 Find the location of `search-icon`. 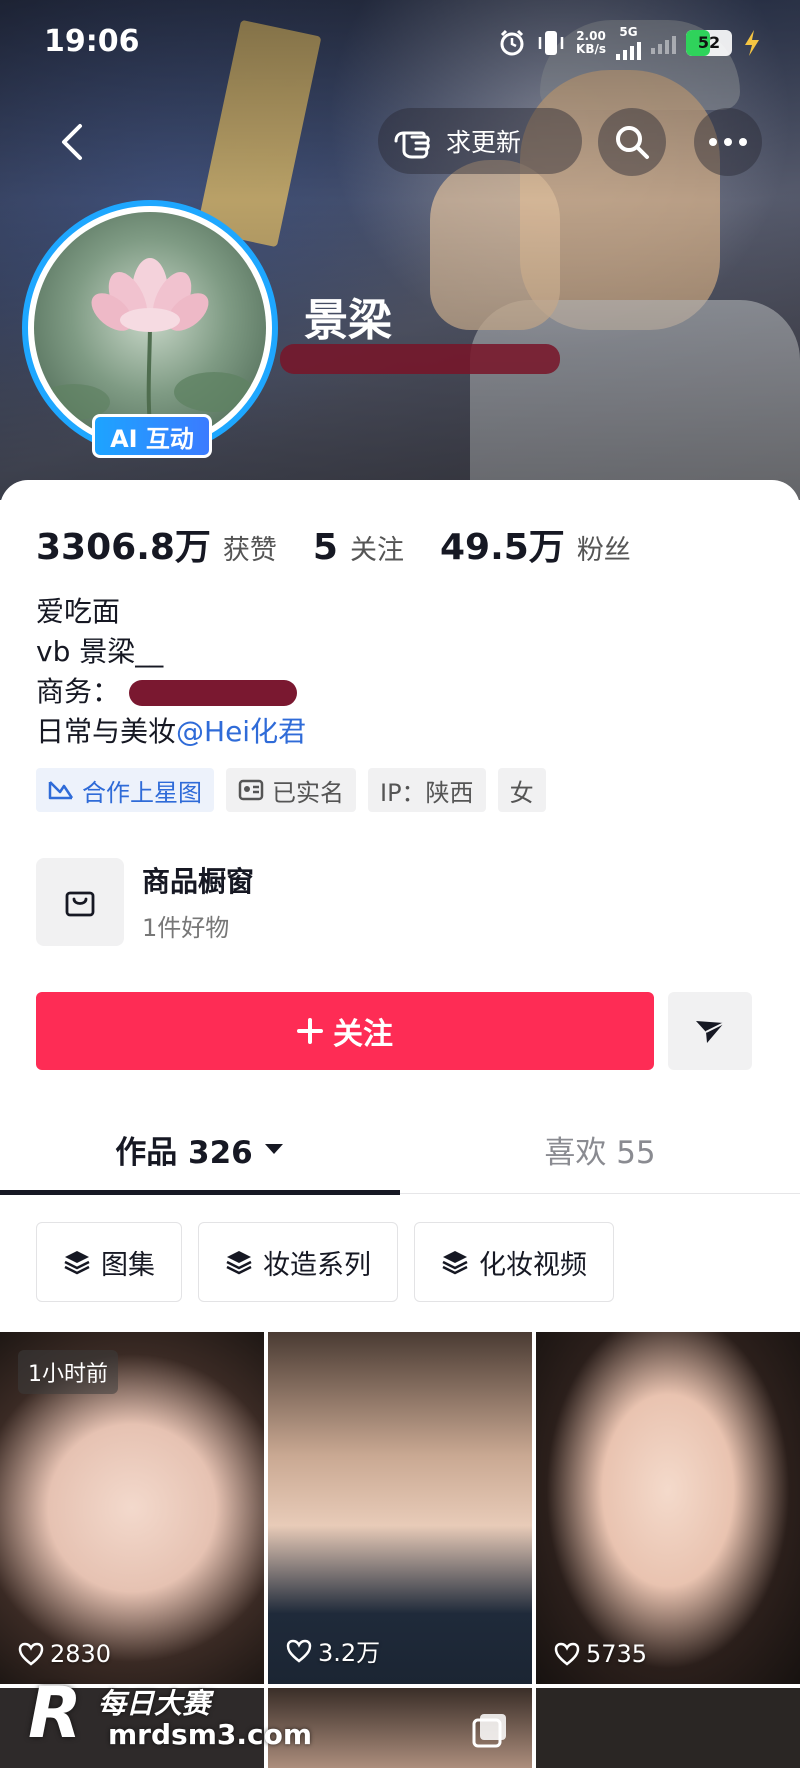

search-icon is located at coordinates (632, 142).